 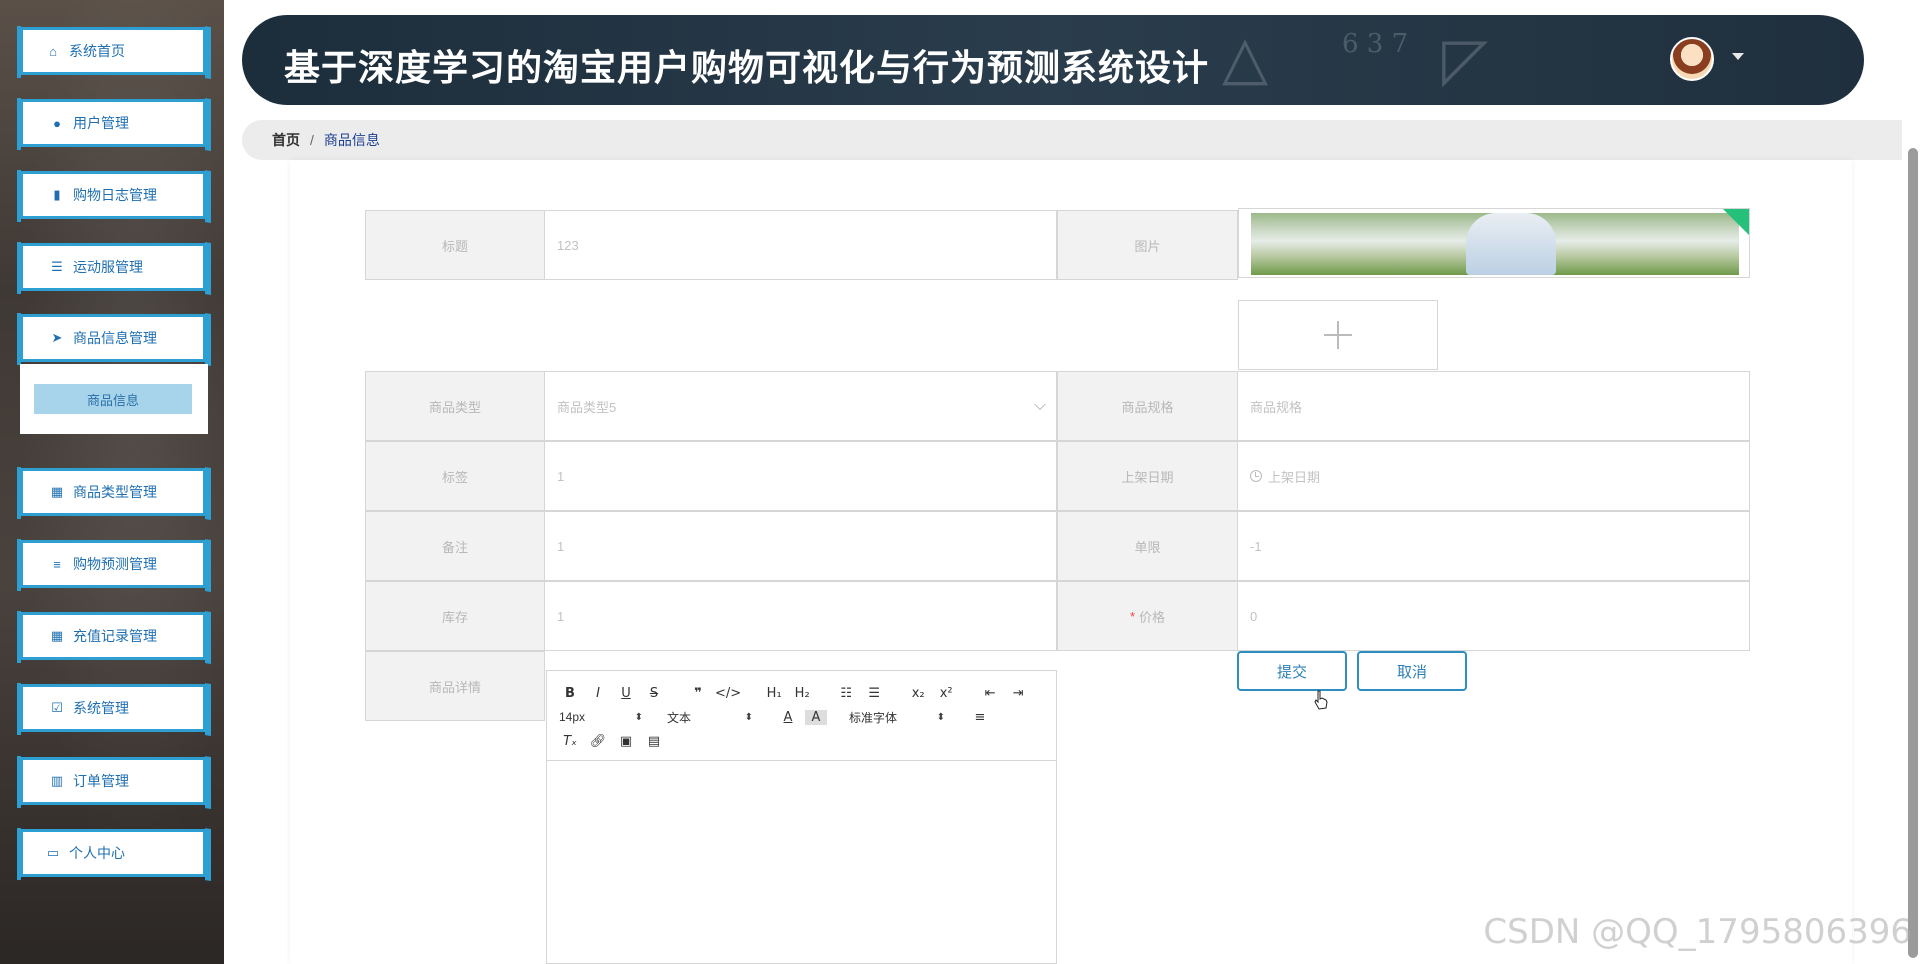 I want to click on hand-cursor-icon, so click(x=1321, y=700).